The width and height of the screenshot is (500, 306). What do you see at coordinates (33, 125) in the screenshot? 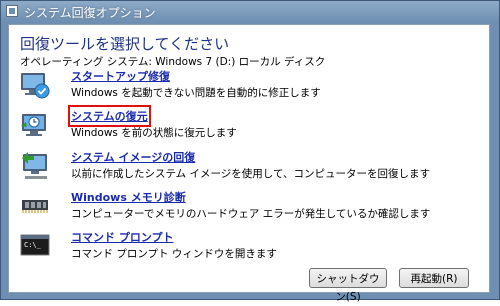
I see `system-restore-icon` at bounding box center [33, 125].